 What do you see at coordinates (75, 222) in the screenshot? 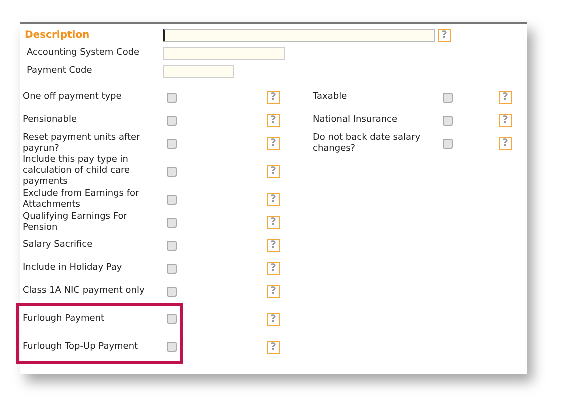
I see `option-label: Qualifying Earnings For Pension` at bounding box center [75, 222].